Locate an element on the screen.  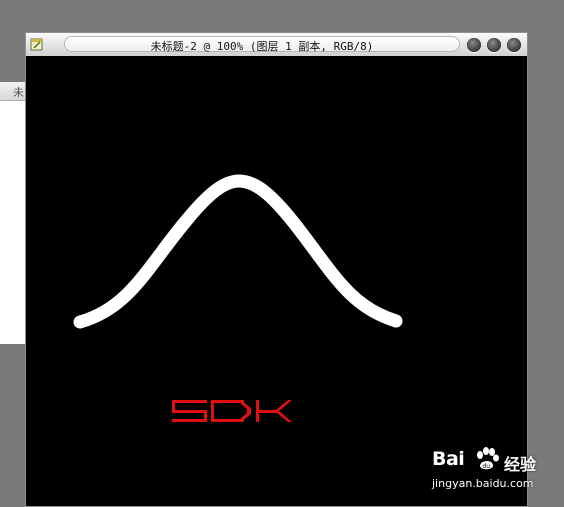
jingyan-label: 经验 is located at coordinates (520, 464).